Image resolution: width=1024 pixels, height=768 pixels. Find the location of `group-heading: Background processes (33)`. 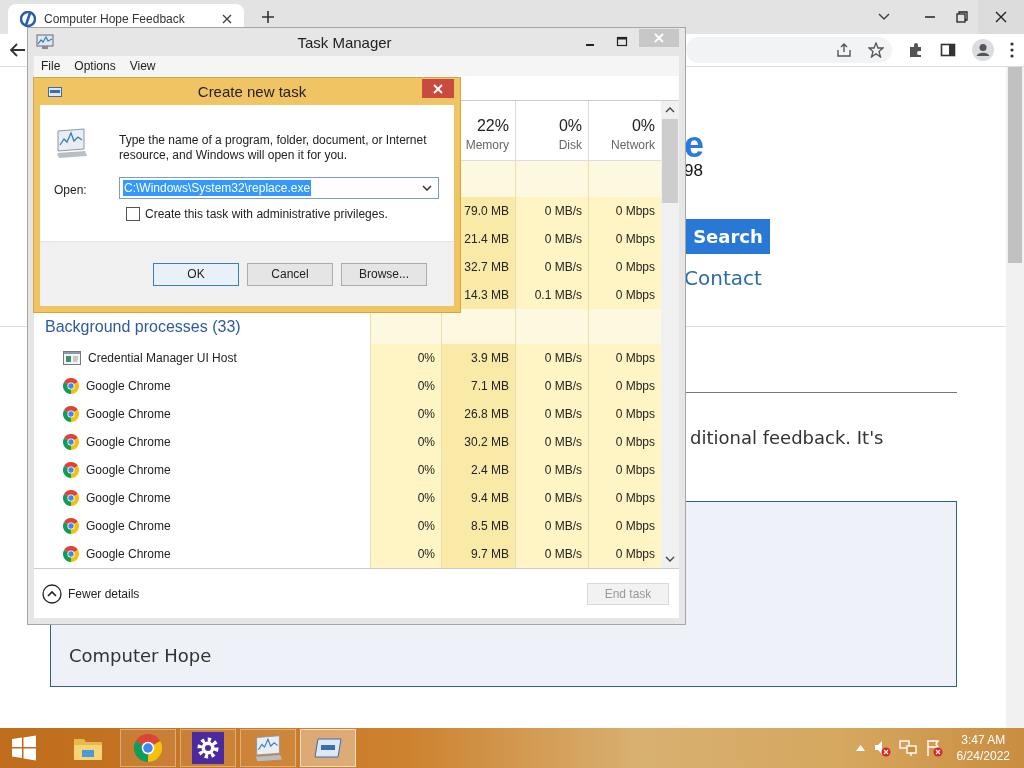

group-heading: Background processes (33) is located at coordinates (143, 326).